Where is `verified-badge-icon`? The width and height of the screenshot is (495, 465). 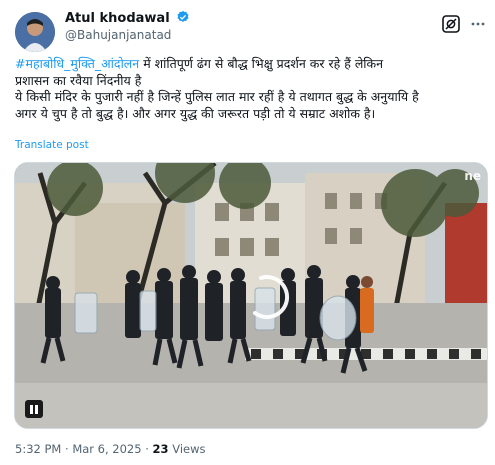 verified-badge-icon is located at coordinates (183, 16).